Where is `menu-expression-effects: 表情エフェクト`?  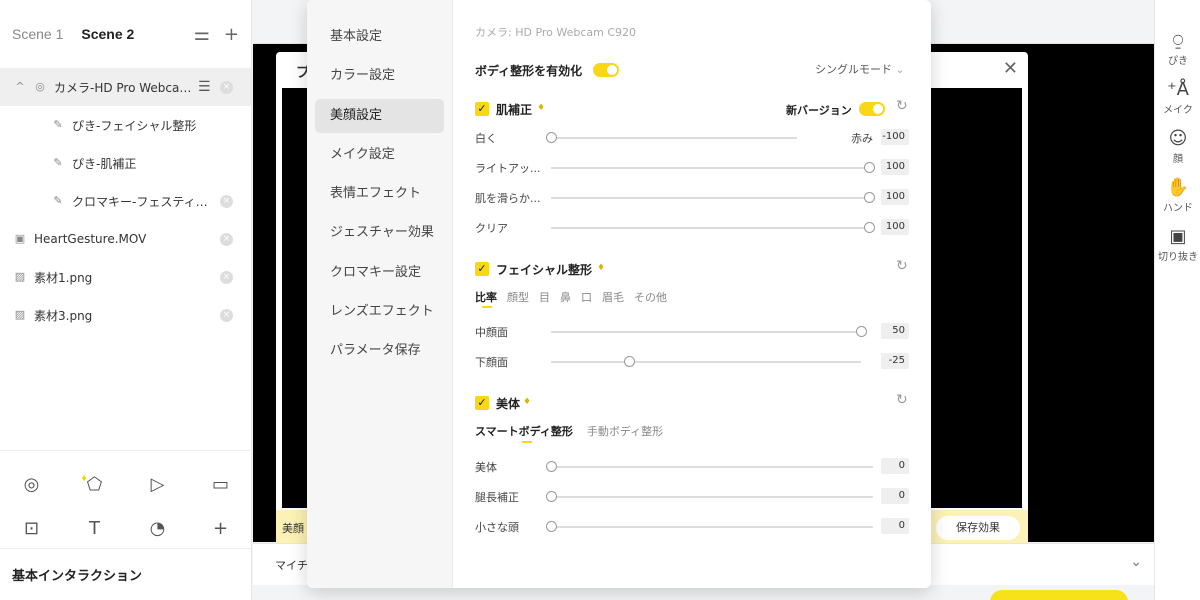 menu-expression-effects: 表情エフェクト is located at coordinates (379, 194).